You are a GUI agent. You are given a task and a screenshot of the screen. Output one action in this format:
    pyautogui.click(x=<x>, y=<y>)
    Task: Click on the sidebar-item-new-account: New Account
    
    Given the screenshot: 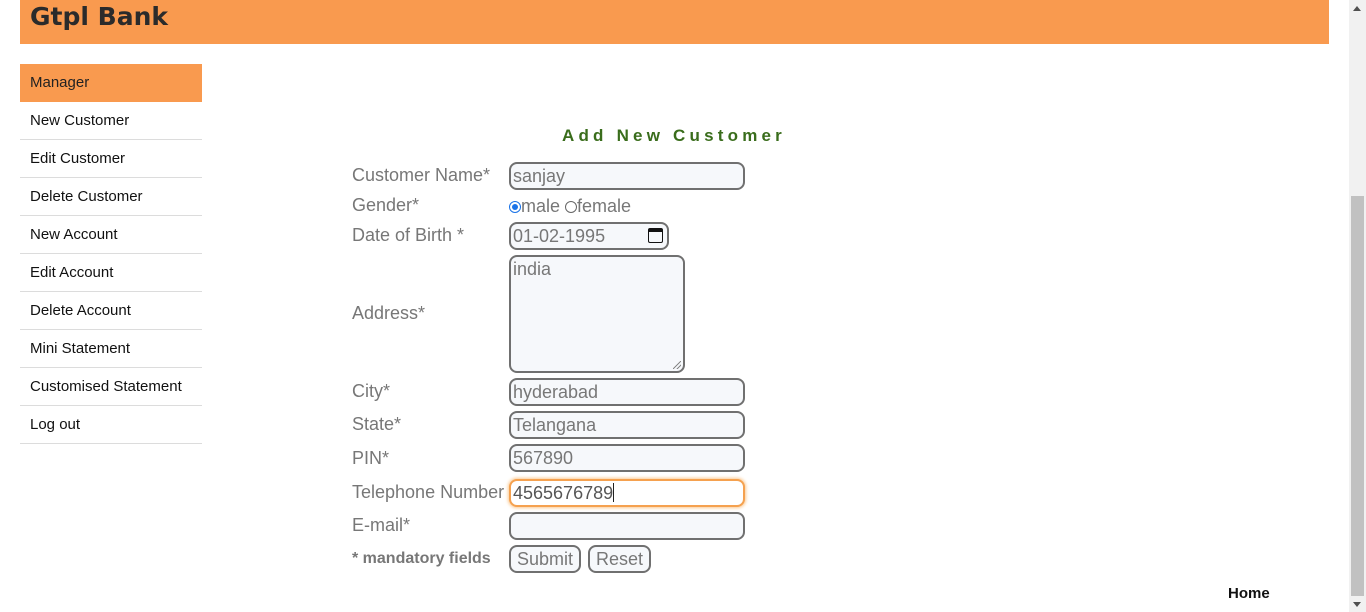 What is the action you would take?
    pyautogui.click(x=111, y=235)
    